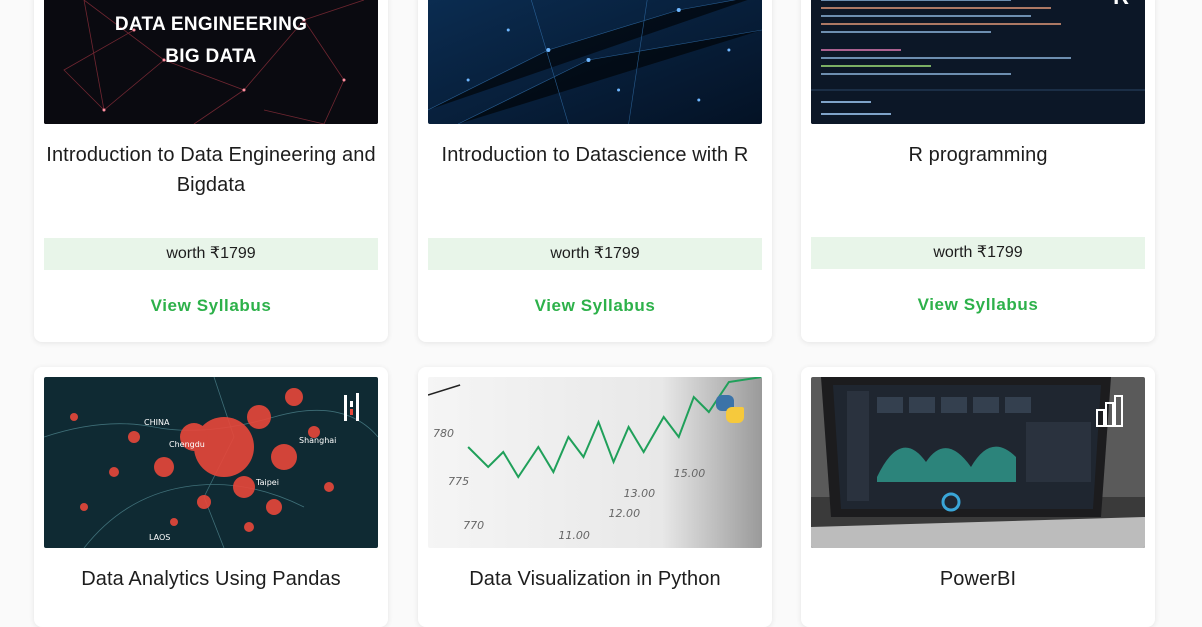 This screenshot has width=1202, height=627. I want to click on r-badge-icon: R, so click(1121, 5).